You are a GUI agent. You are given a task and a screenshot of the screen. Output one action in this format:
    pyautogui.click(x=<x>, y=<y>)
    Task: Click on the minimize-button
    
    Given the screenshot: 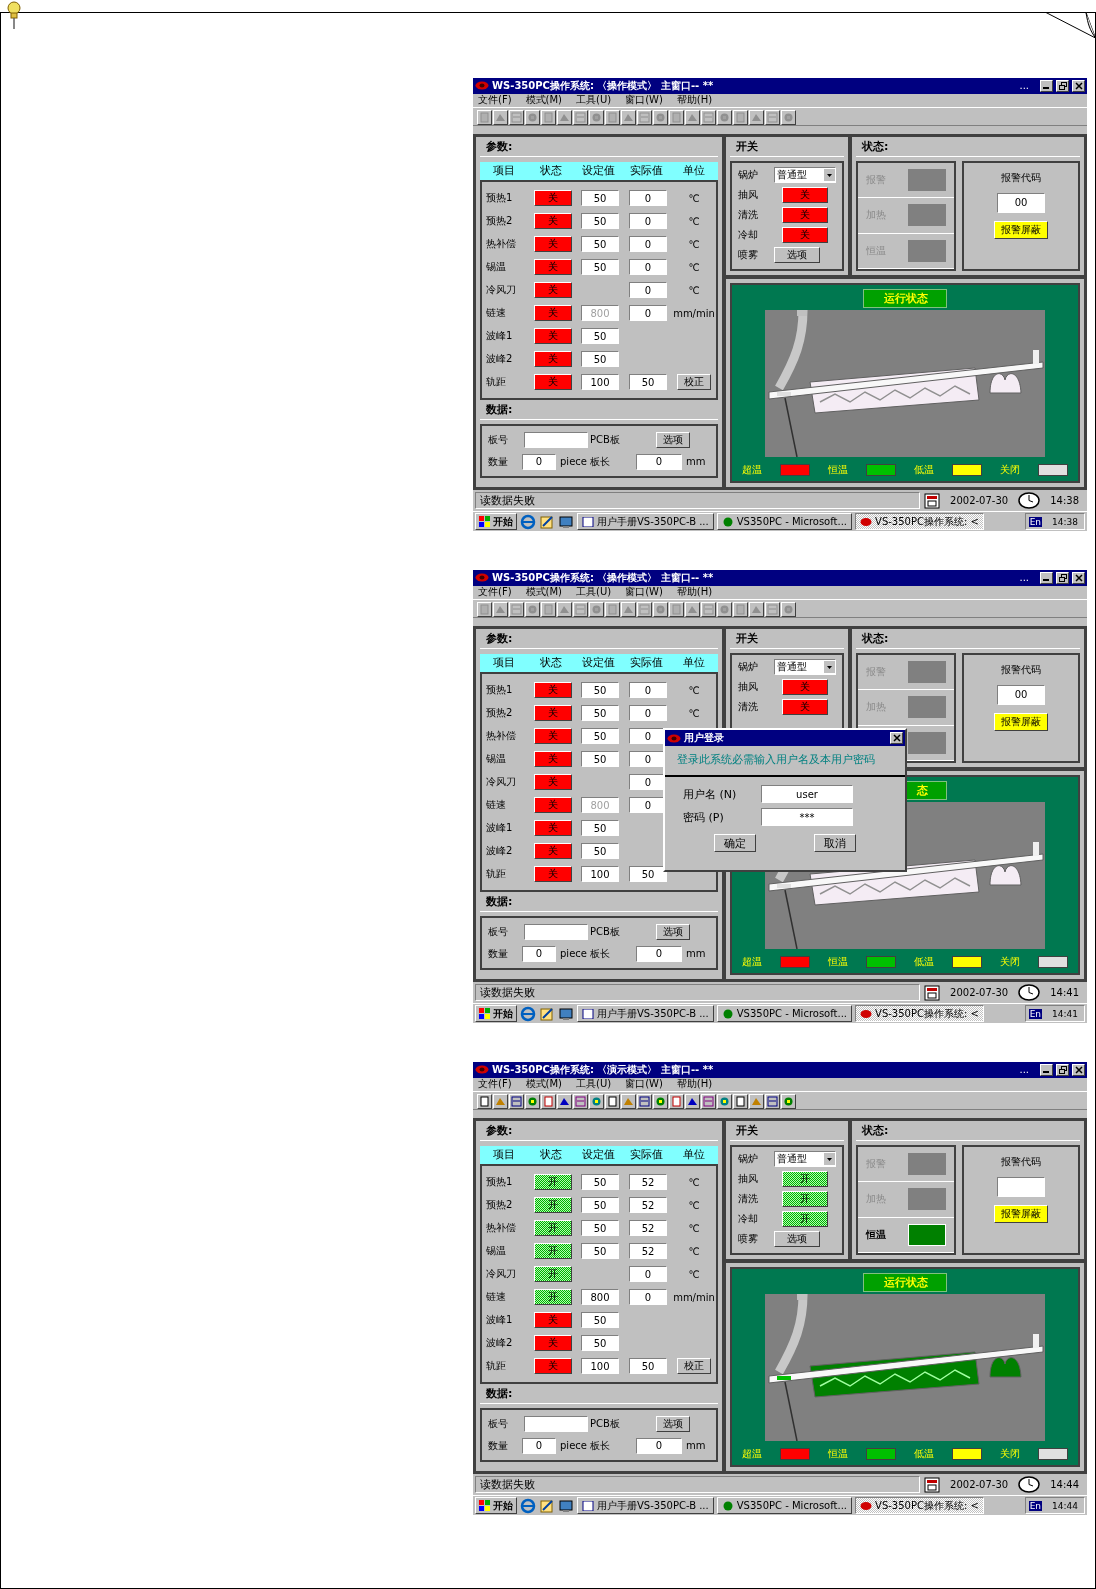 What is the action you would take?
    pyautogui.click(x=1046, y=1069)
    